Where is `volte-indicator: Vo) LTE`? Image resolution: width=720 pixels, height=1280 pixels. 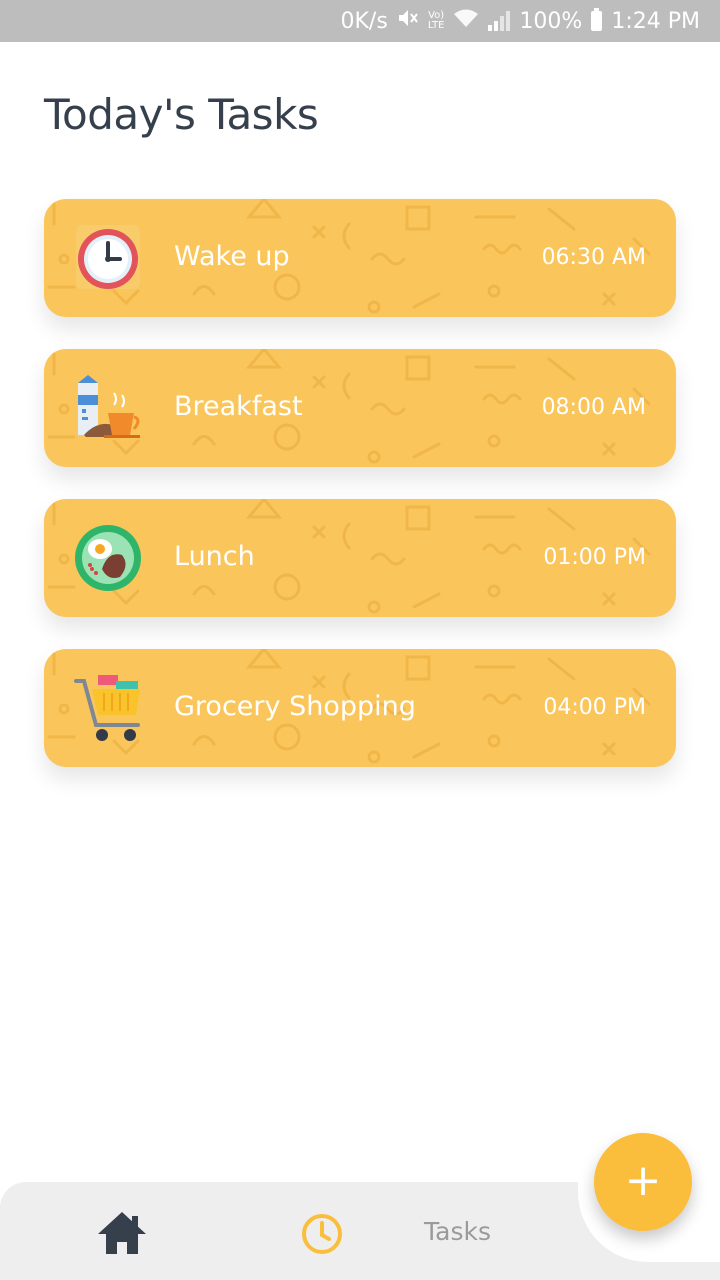 volte-indicator: Vo) LTE is located at coordinates (436, 21).